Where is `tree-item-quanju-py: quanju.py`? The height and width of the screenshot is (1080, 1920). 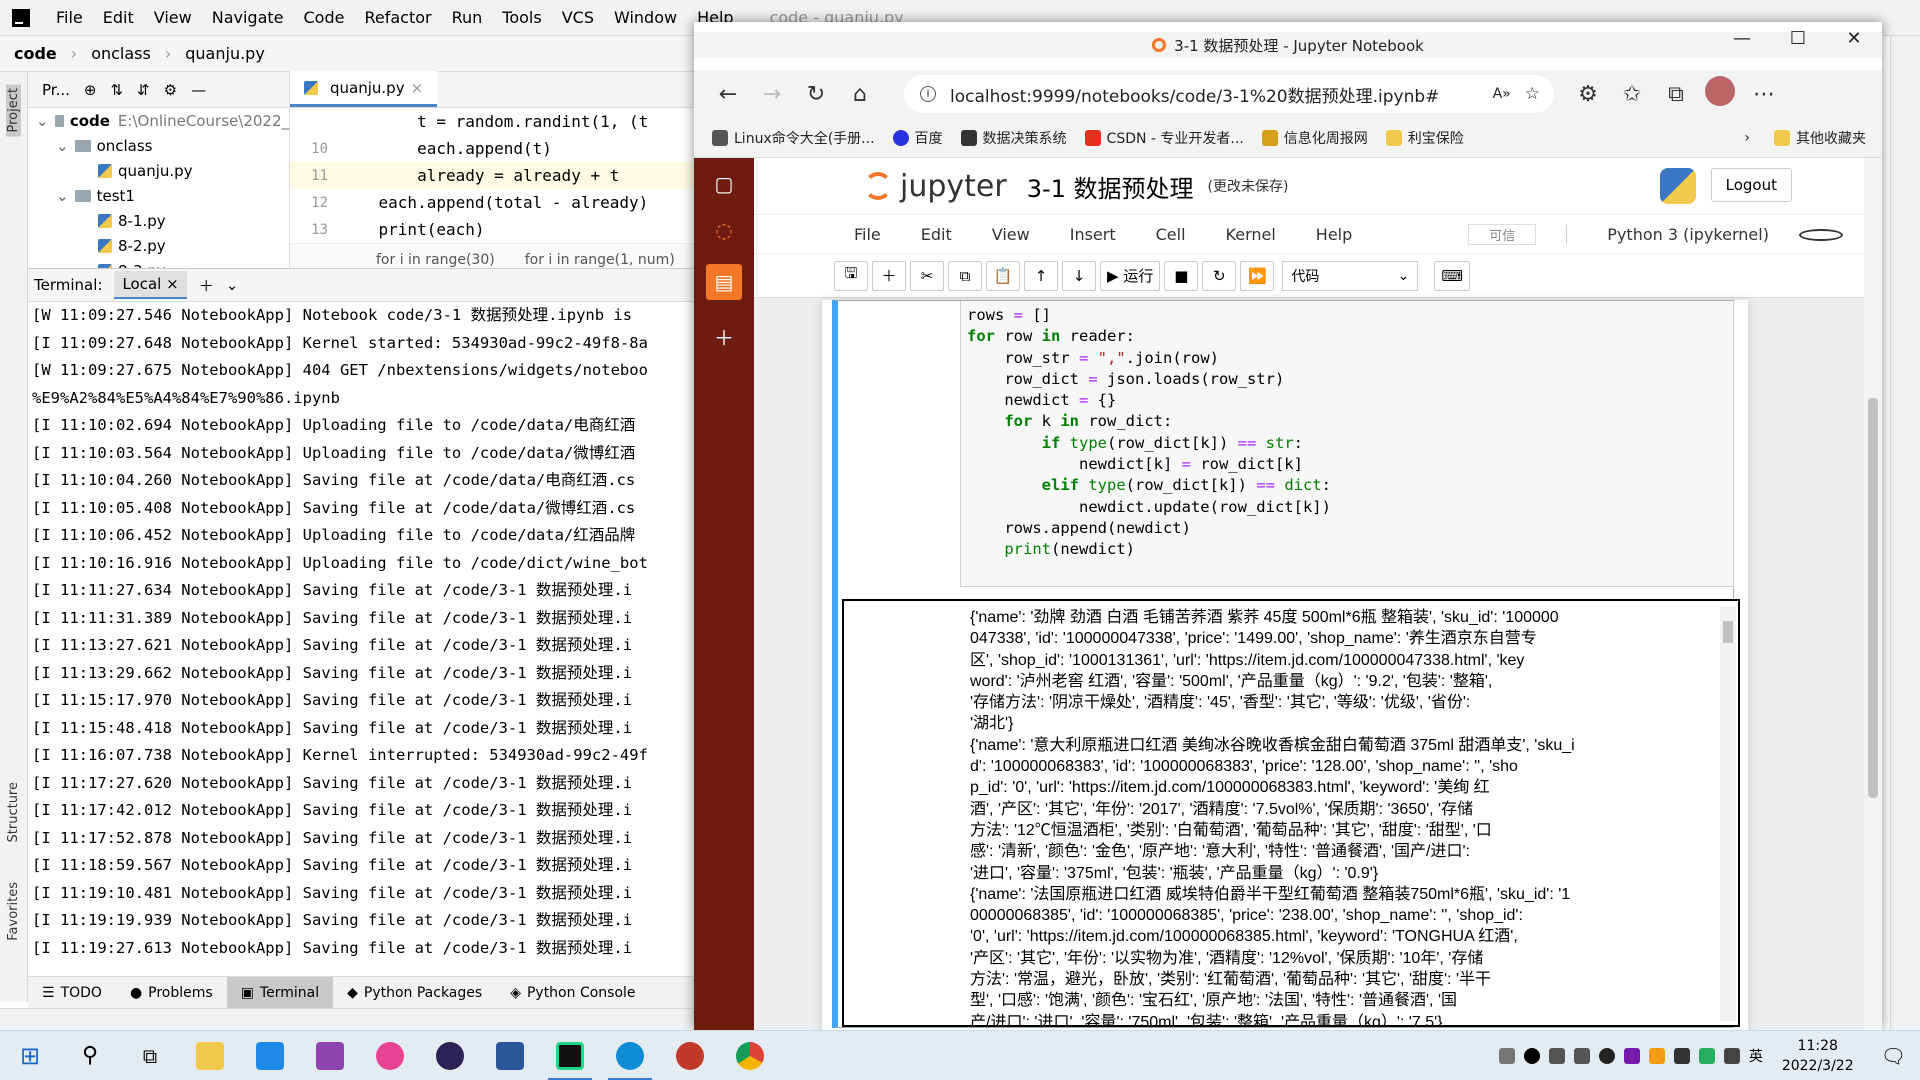 tree-item-quanju-py: quanju.py is located at coordinates (158, 170).